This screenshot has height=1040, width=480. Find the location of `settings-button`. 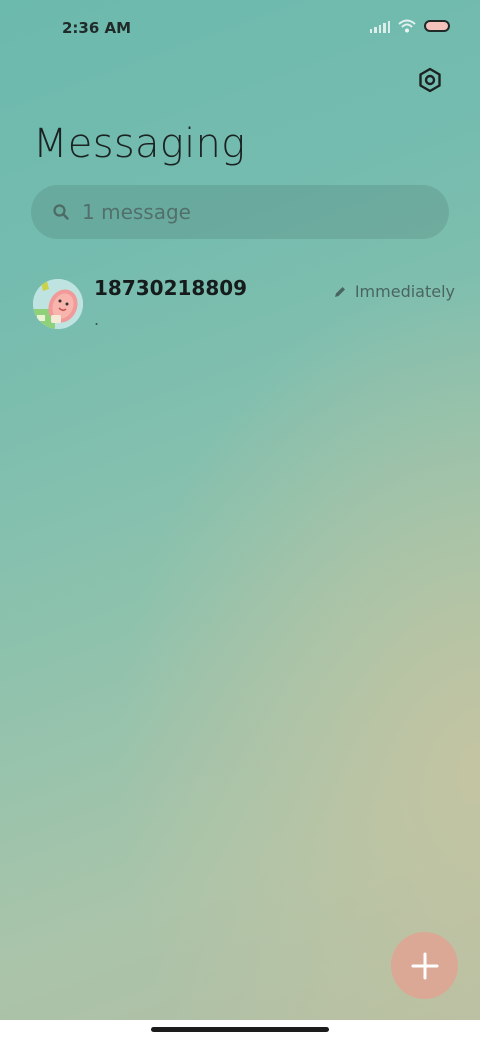

settings-button is located at coordinates (430, 80).